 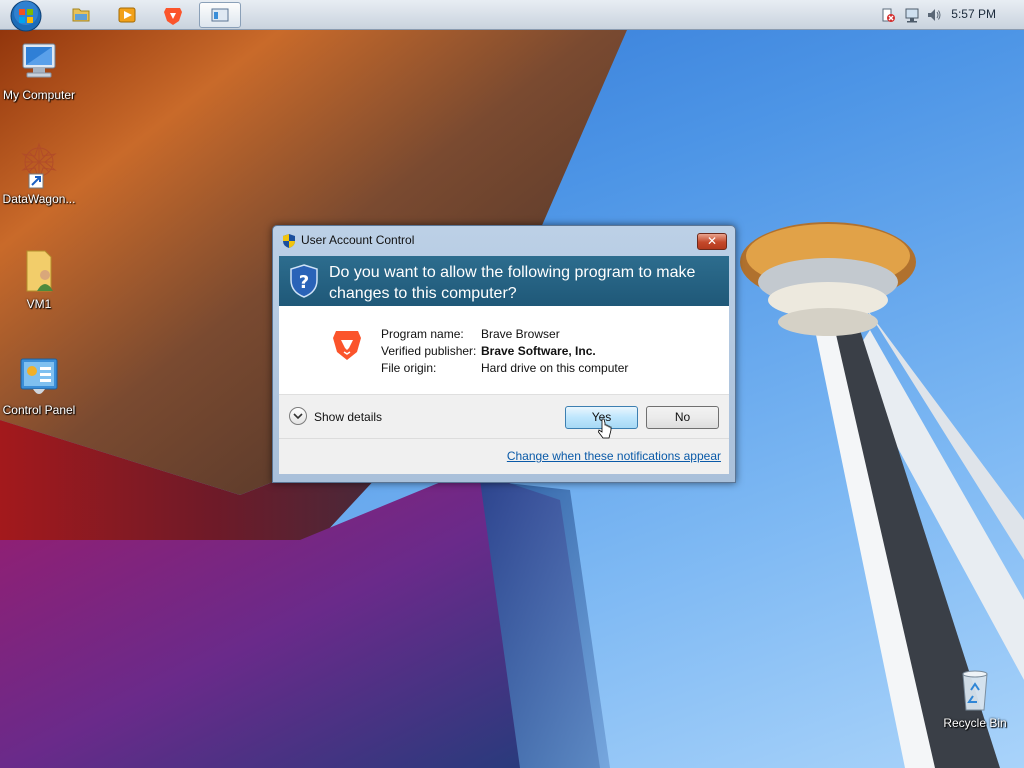 What do you see at coordinates (504, 438) in the screenshot?
I see `footer-divider` at bounding box center [504, 438].